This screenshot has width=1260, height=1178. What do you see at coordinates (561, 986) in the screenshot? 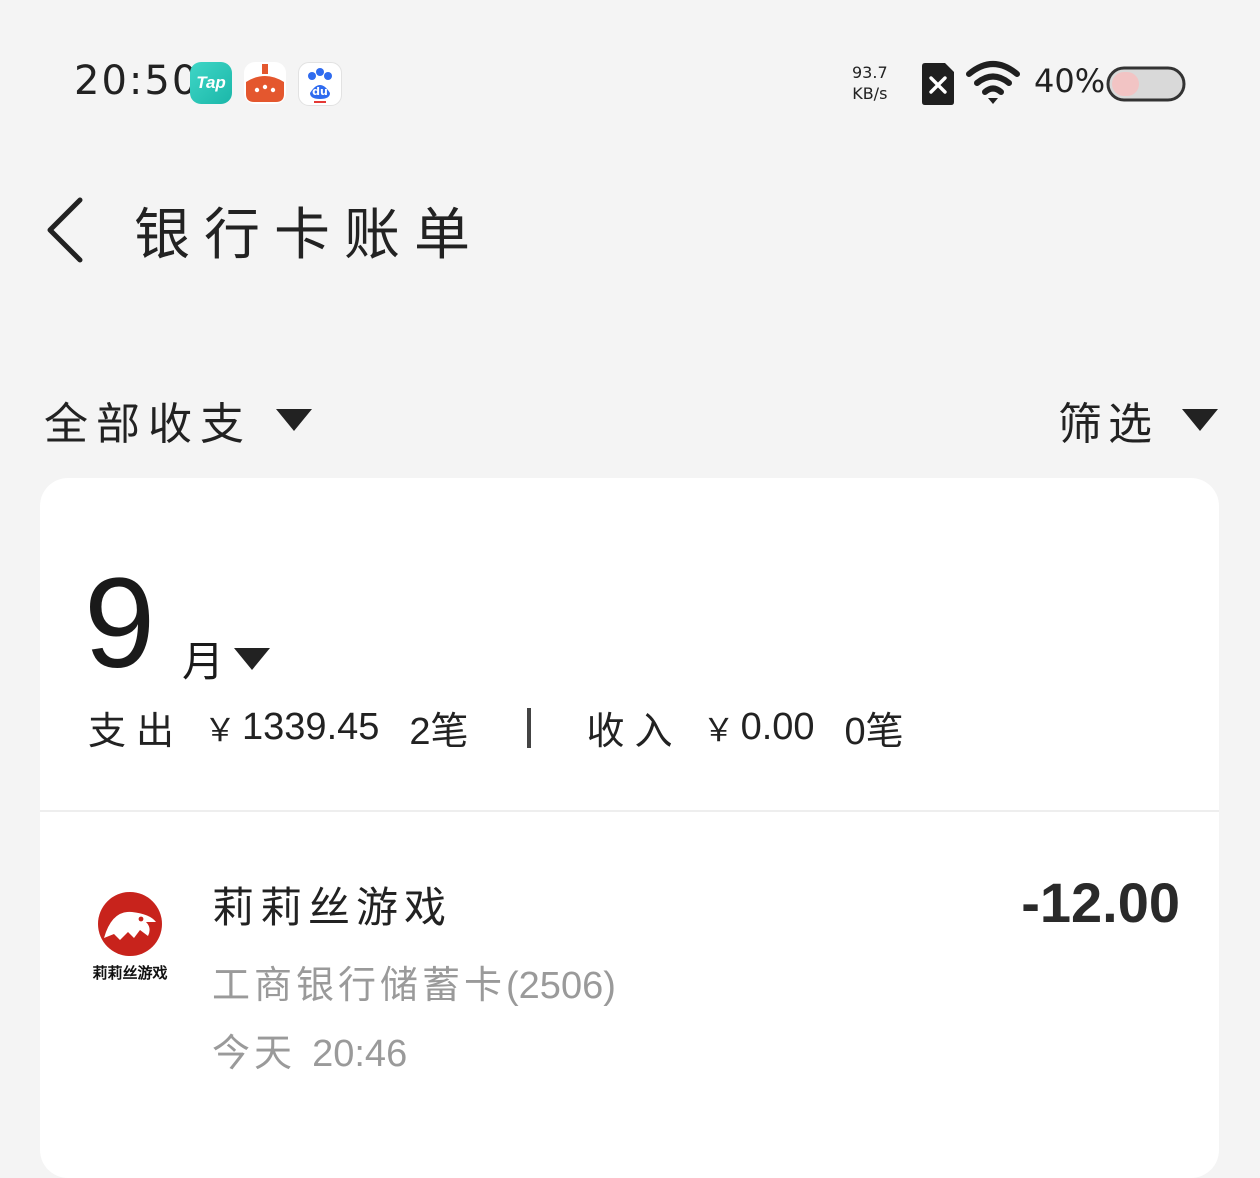
I see `card-suffix: (2506)` at bounding box center [561, 986].